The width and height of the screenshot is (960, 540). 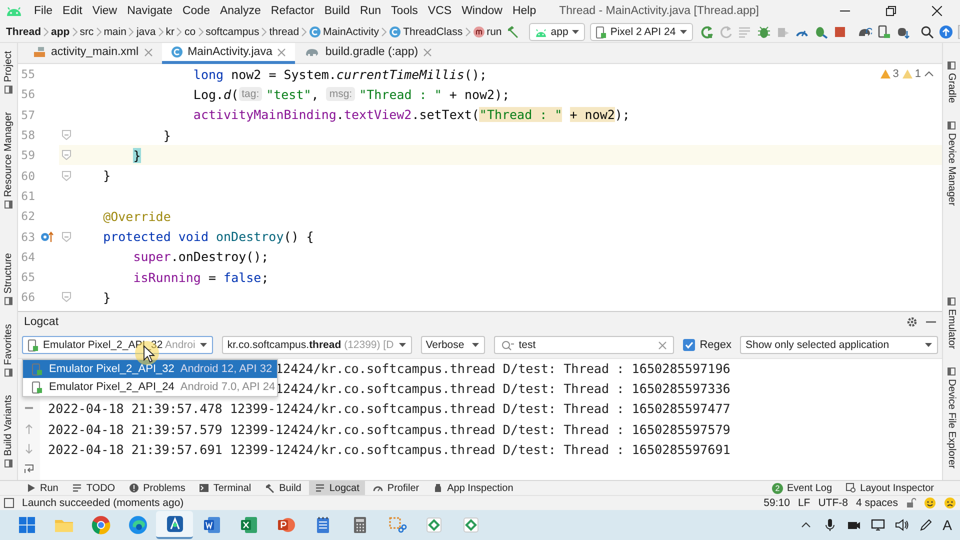 What do you see at coordinates (452, 345) in the screenshot?
I see `log-level-dropdown: Verbose` at bounding box center [452, 345].